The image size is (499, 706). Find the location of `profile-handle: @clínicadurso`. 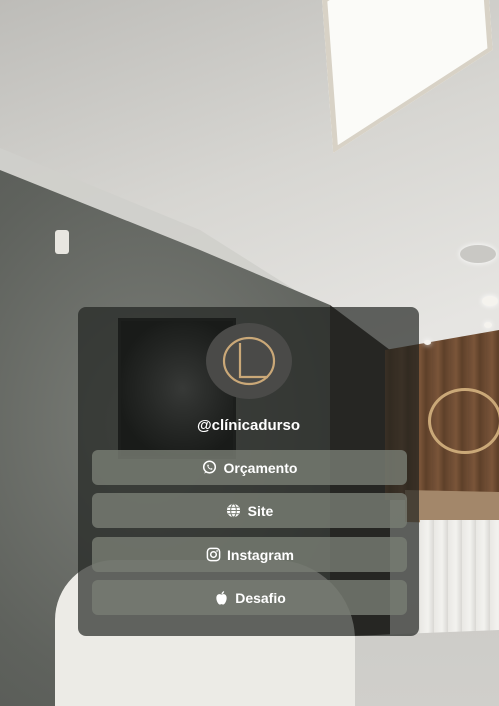

profile-handle: @clínicadurso is located at coordinates (248, 425).